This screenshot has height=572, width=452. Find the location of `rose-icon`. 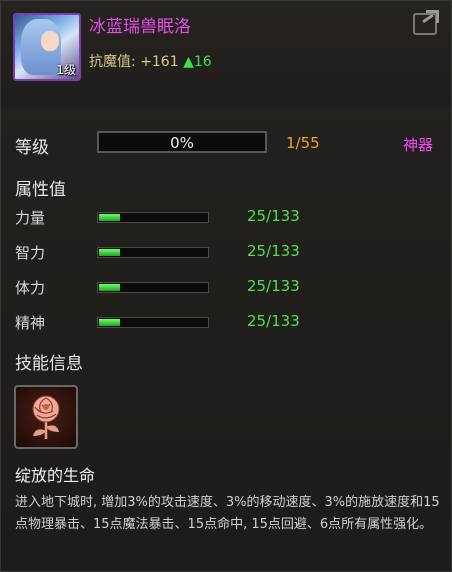

rose-icon is located at coordinates (46, 417).